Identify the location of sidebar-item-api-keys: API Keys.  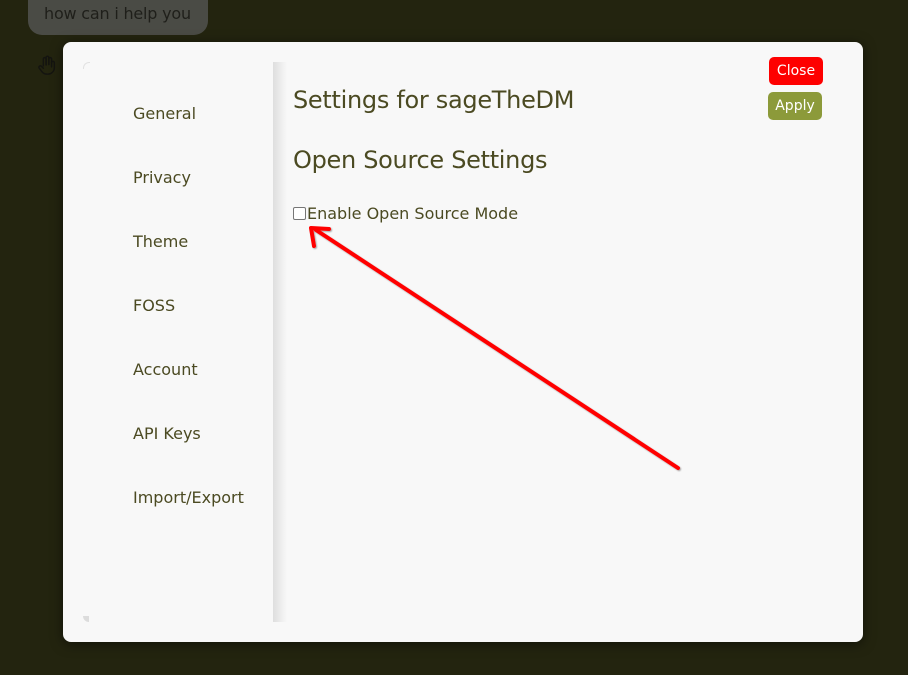
(167, 433).